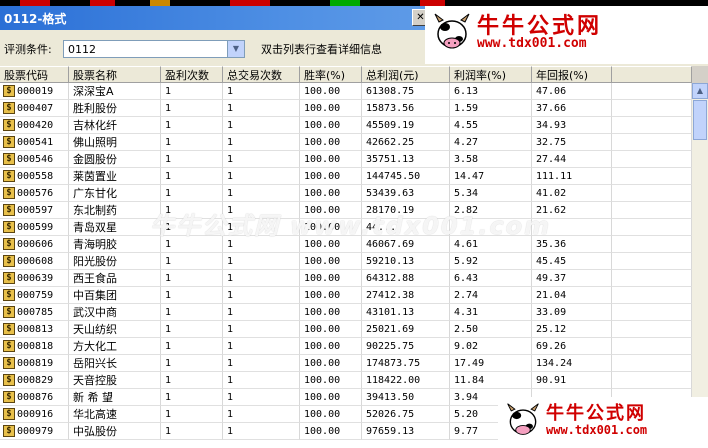 This screenshot has height=448, width=708. What do you see at coordinates (35, 431) in the screenshot?
I see `stock-code: 000979` at bounding box center [35, 431].